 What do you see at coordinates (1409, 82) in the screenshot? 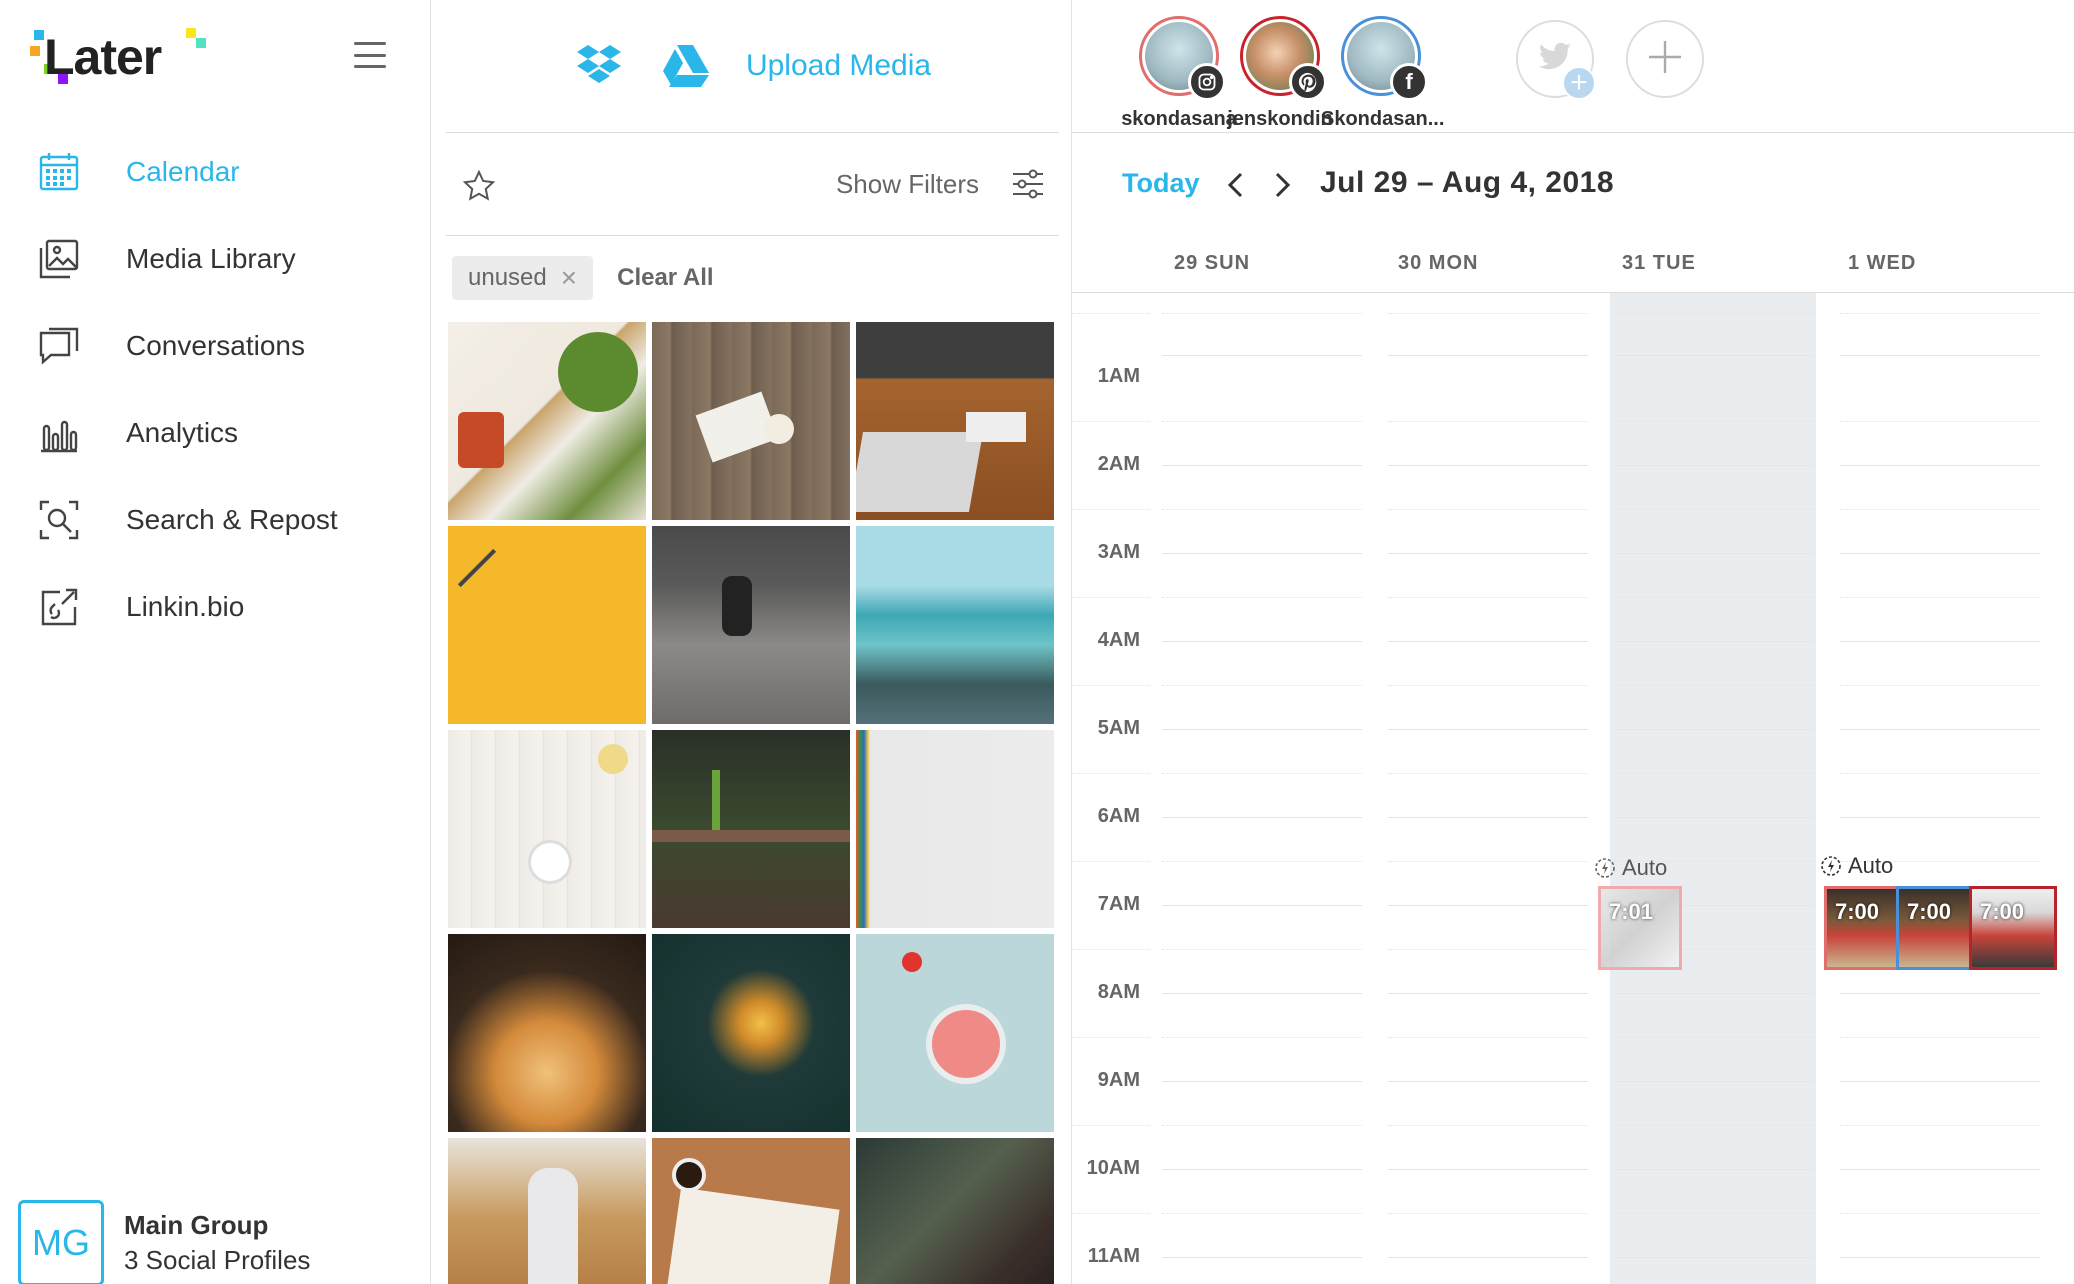
I see `facebook-icon: f` at bounding box center [1409, 82].